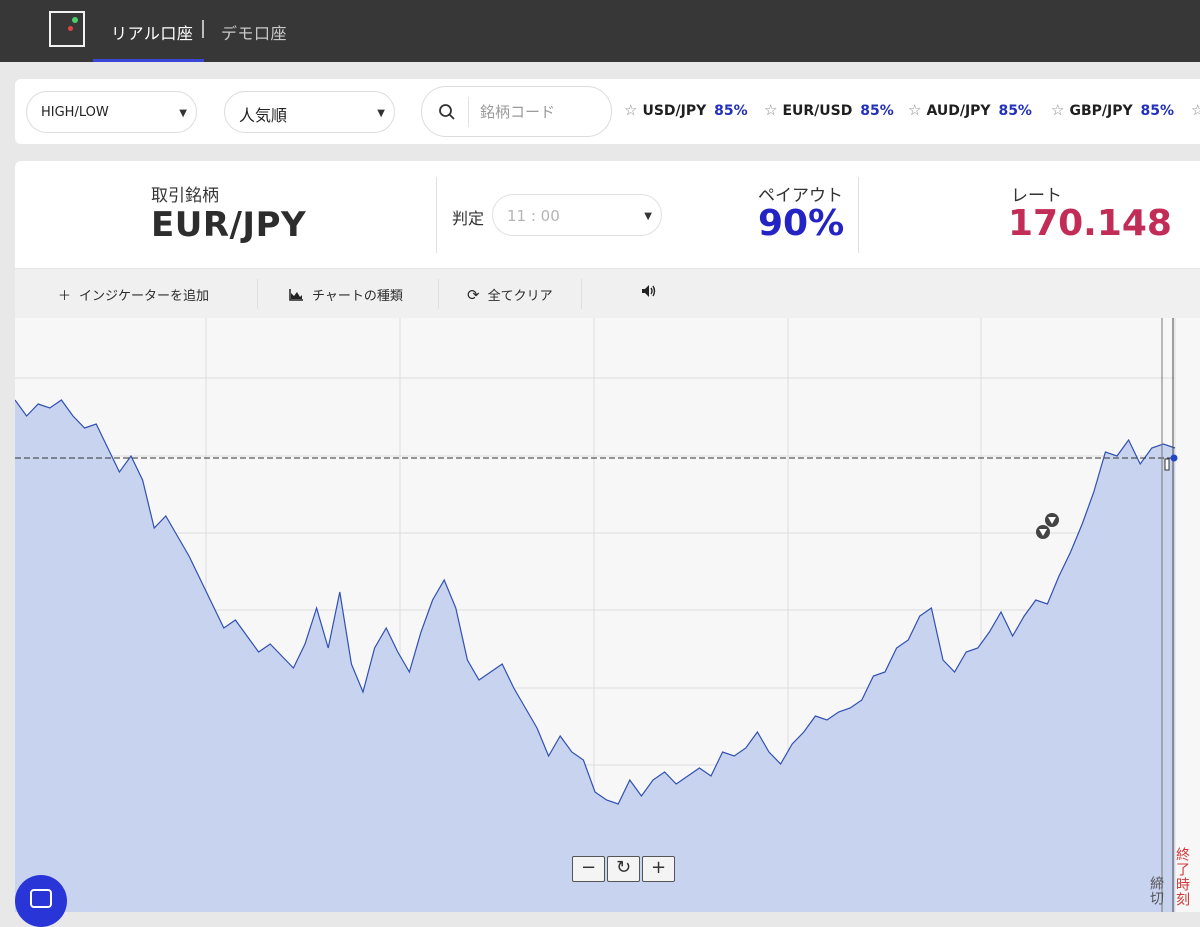 This screenshot has width=1200, height=927. Describe the element at coordinates (600, 31) in the screenshot. I see `top-bar: リアル口座 デモ口座` at that location.